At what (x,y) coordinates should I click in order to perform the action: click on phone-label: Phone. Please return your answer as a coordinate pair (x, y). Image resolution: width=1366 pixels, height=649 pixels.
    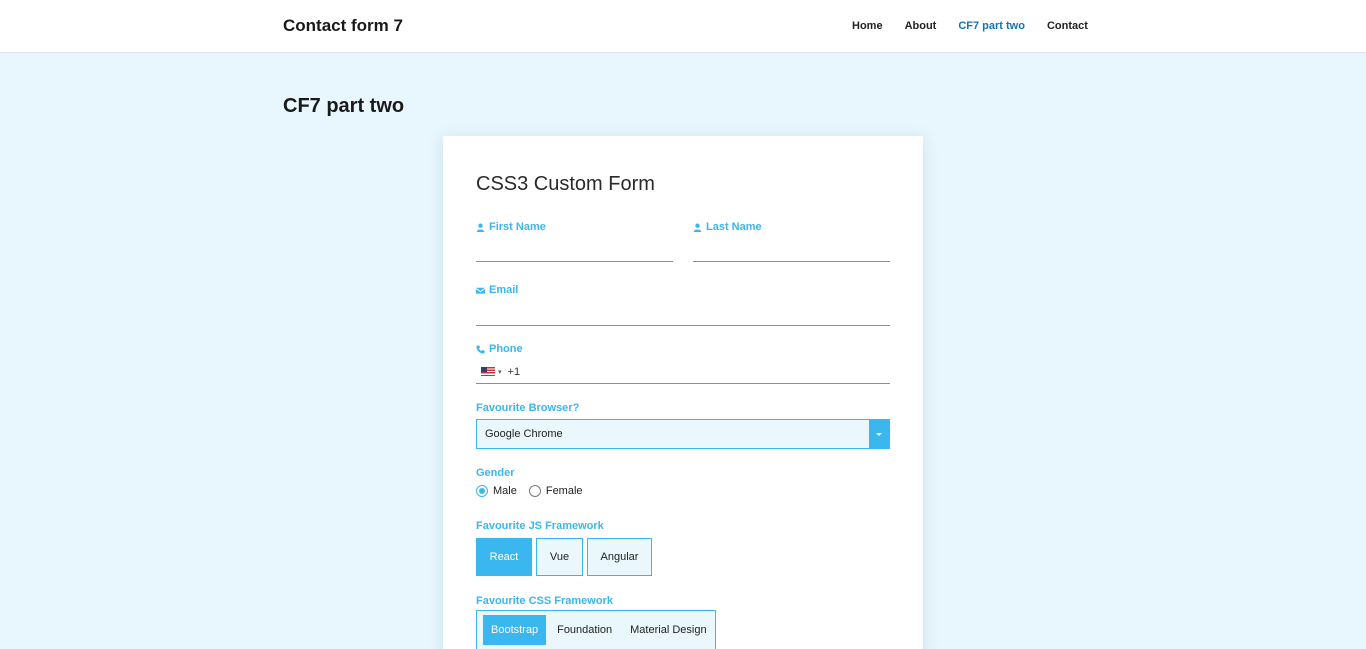
    Looking at the image, I should click on (499, 349).